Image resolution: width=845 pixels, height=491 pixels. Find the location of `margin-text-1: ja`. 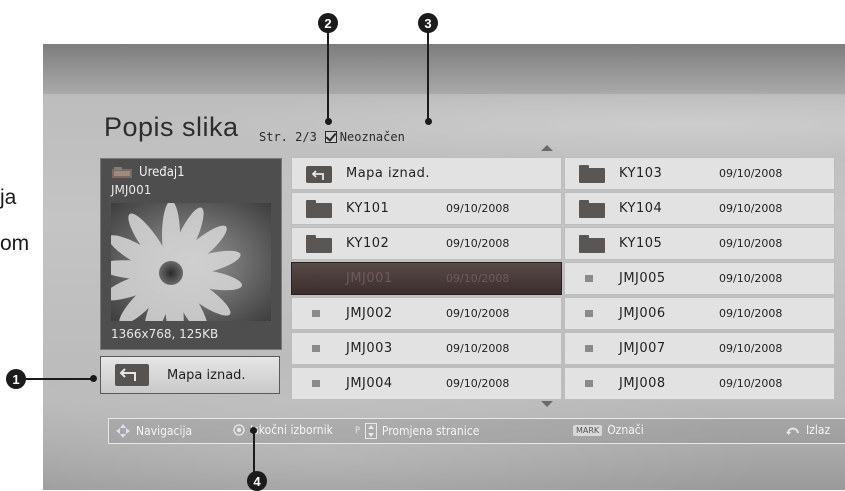

margin-text-1: ja is located at coordinates (8, 197).